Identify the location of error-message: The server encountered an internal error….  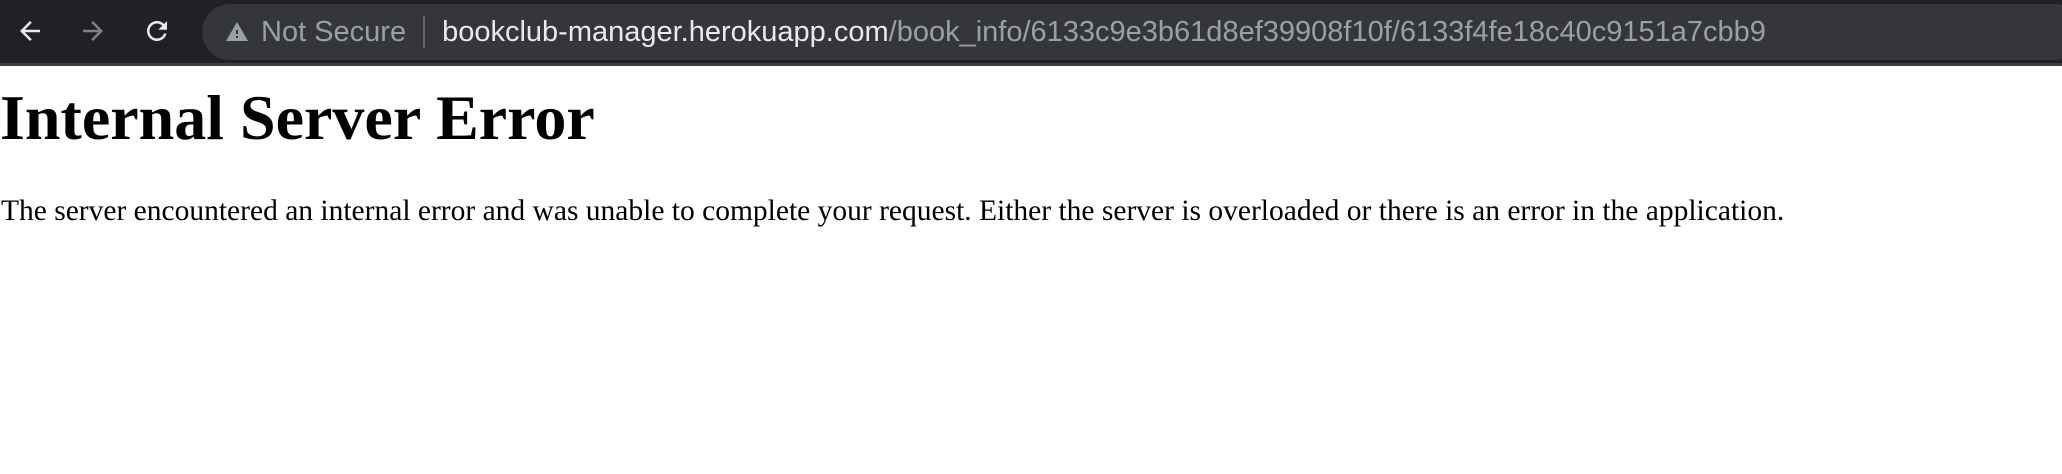
(893, 211).